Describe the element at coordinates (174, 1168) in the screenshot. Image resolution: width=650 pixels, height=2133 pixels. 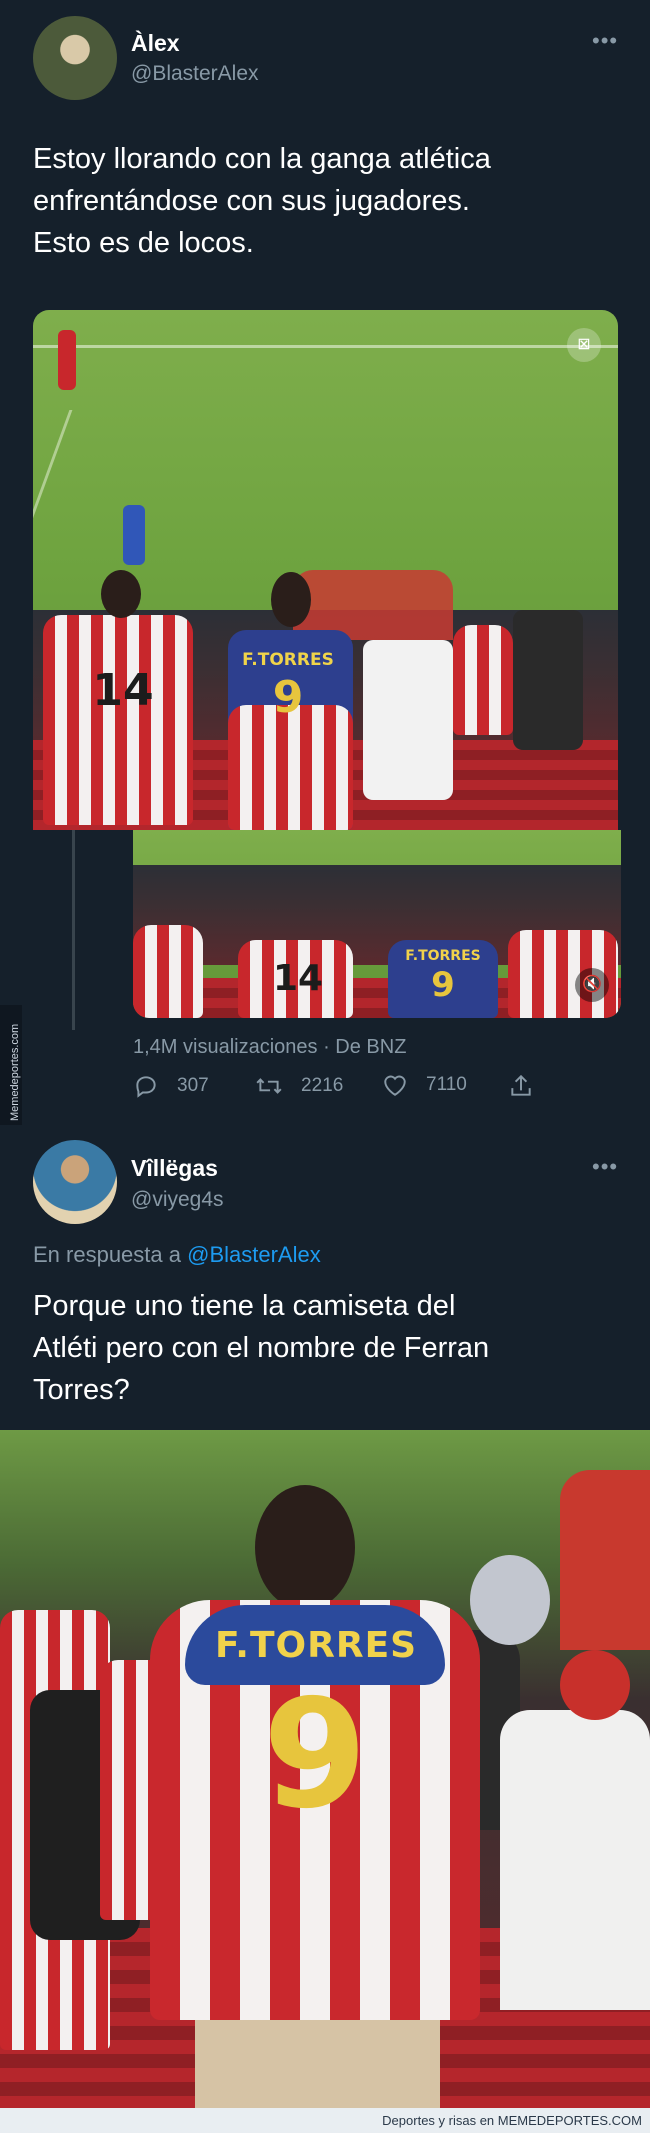
I see `author-name: Vîllëgas` at that location.